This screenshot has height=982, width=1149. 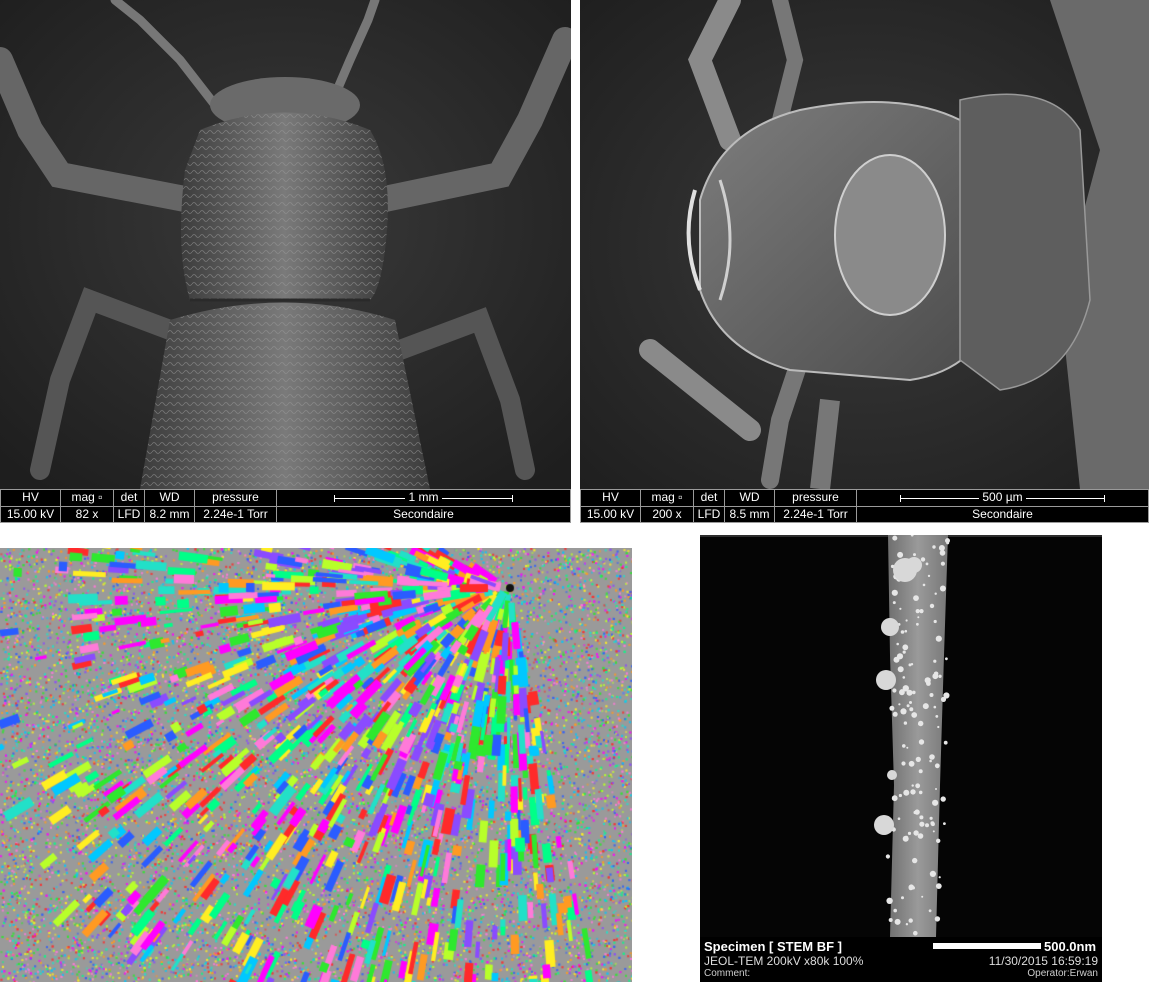 I want to click on stem-scale-label: 500.0nm, so click(x=1070, y=946).